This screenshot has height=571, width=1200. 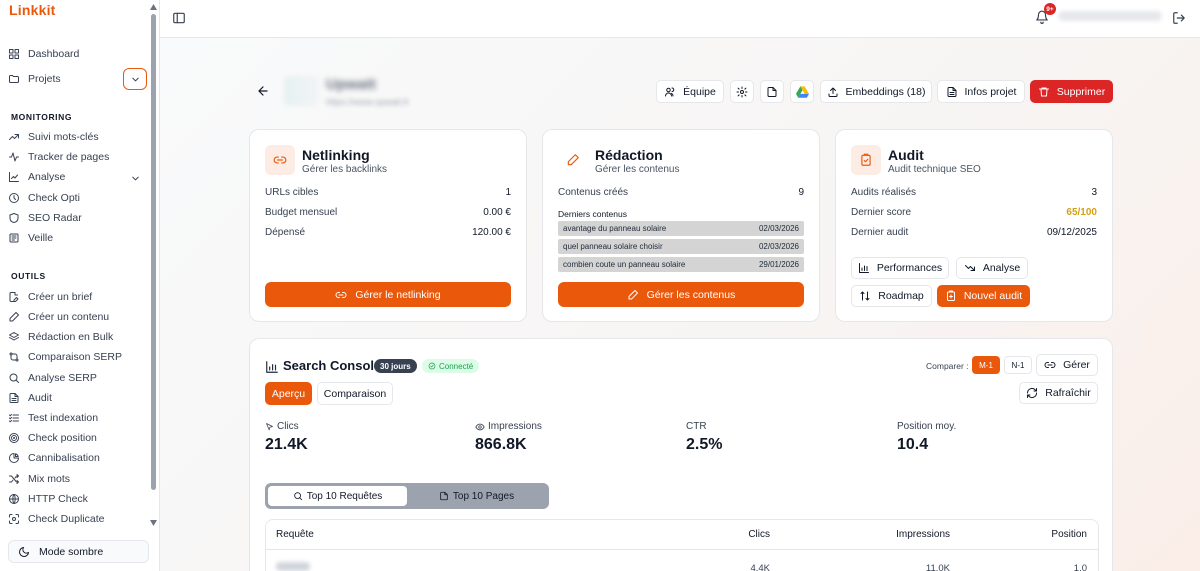 What do you see at coordinates (681, 294) in the screenshot?
I see `manage-contents-button: Gérer les contenus` at bounding box center [681, 294].